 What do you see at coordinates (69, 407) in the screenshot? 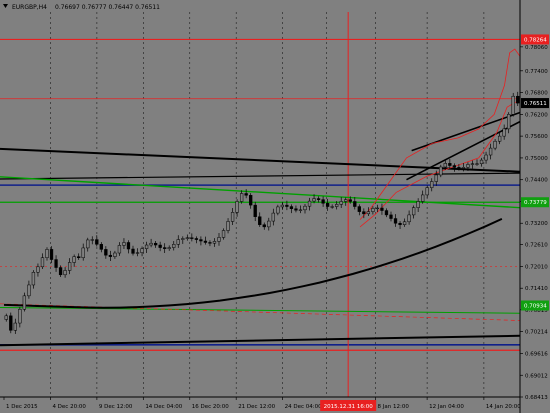
I see `time-tick-label: 4 Dec 20:00` at bounding box center [69, 407].